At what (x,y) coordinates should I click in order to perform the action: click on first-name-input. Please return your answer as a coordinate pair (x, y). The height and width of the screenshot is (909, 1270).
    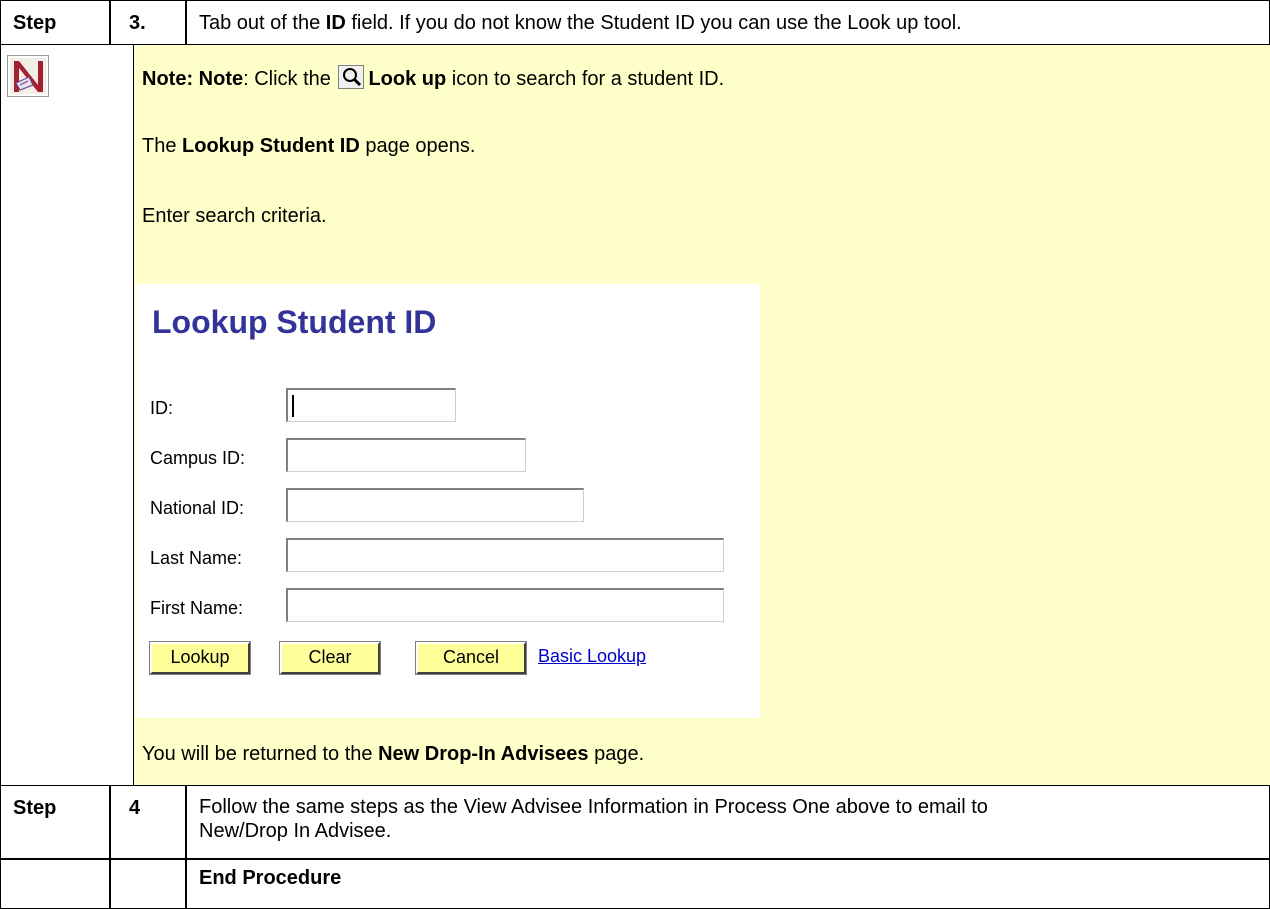
    Looking at the image, I should click on (505, 605).